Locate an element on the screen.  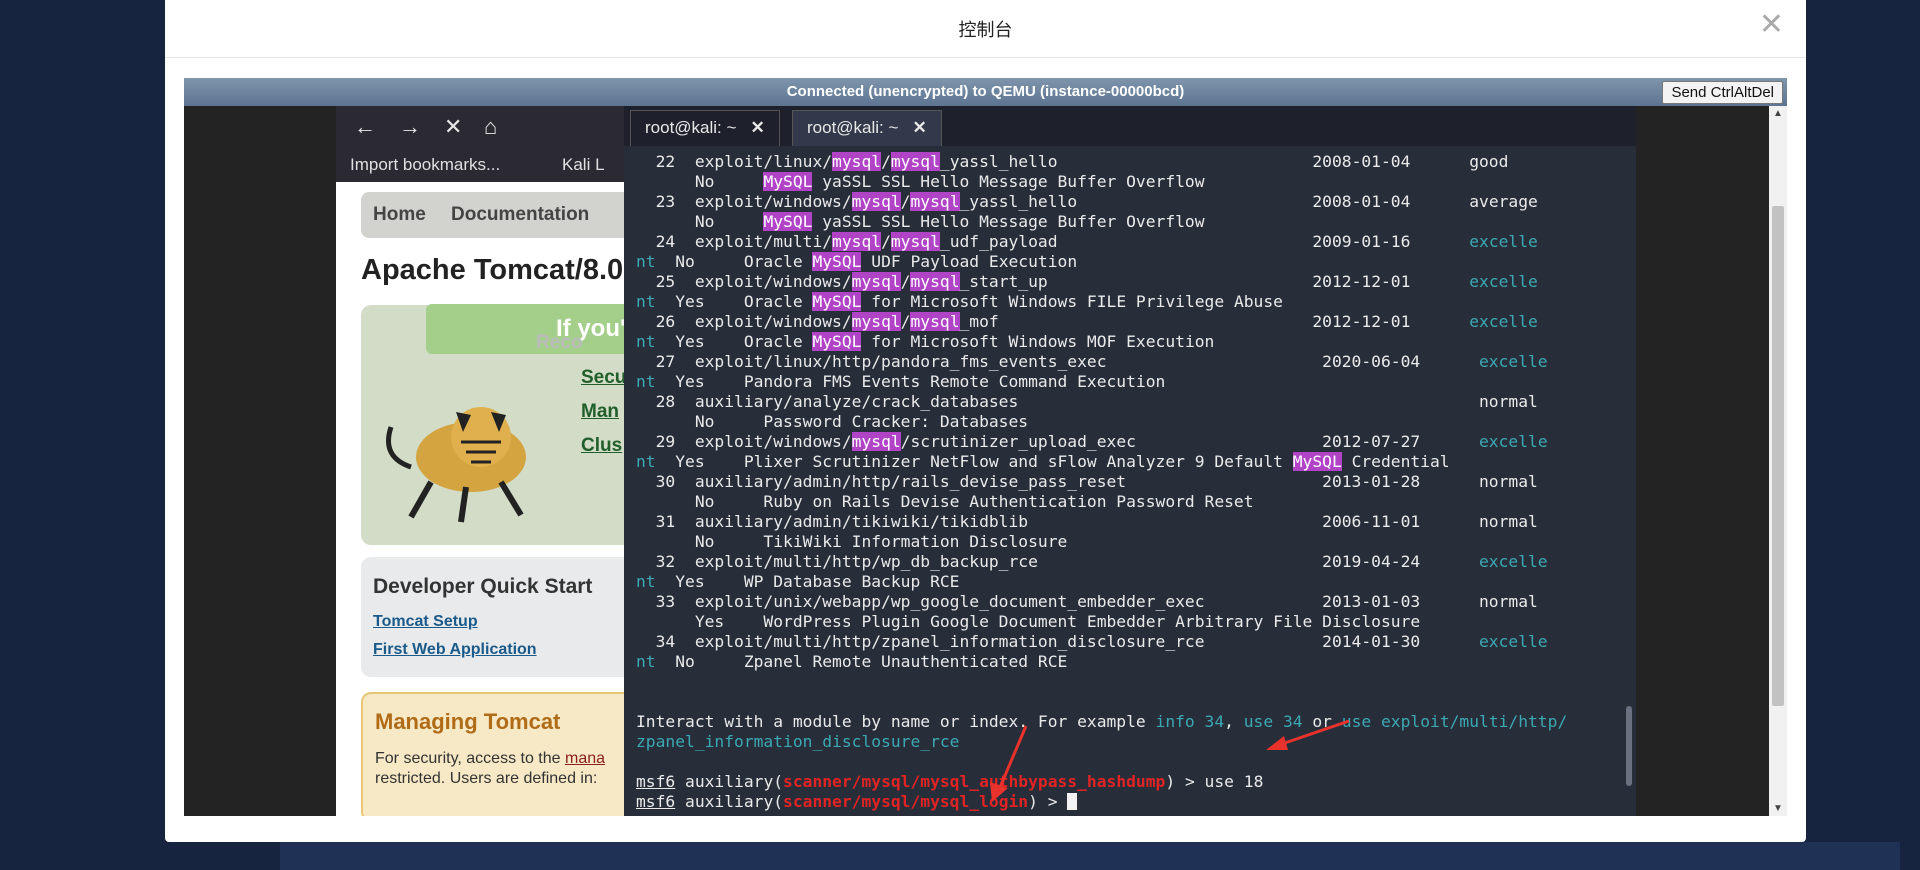
result-desc-31: No TikiWiki Information Disclosure is located at coordinates (852, 541).